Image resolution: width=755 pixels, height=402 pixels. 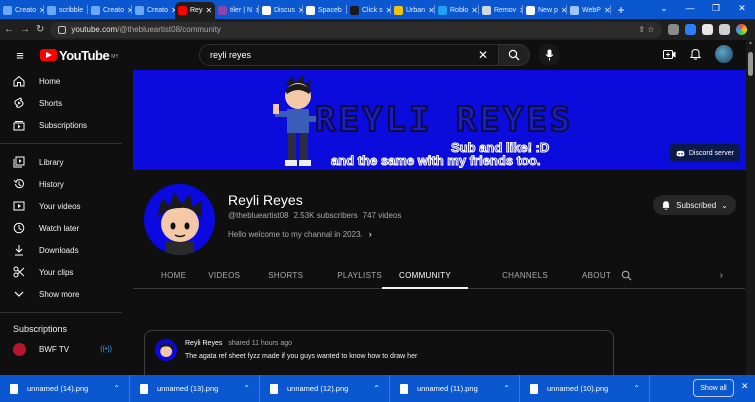 What do you see at coordinates (325, 388) in the screenshot?
I see `download-item: unnamed (12).png ⌃` at bounding box center [325, 388].